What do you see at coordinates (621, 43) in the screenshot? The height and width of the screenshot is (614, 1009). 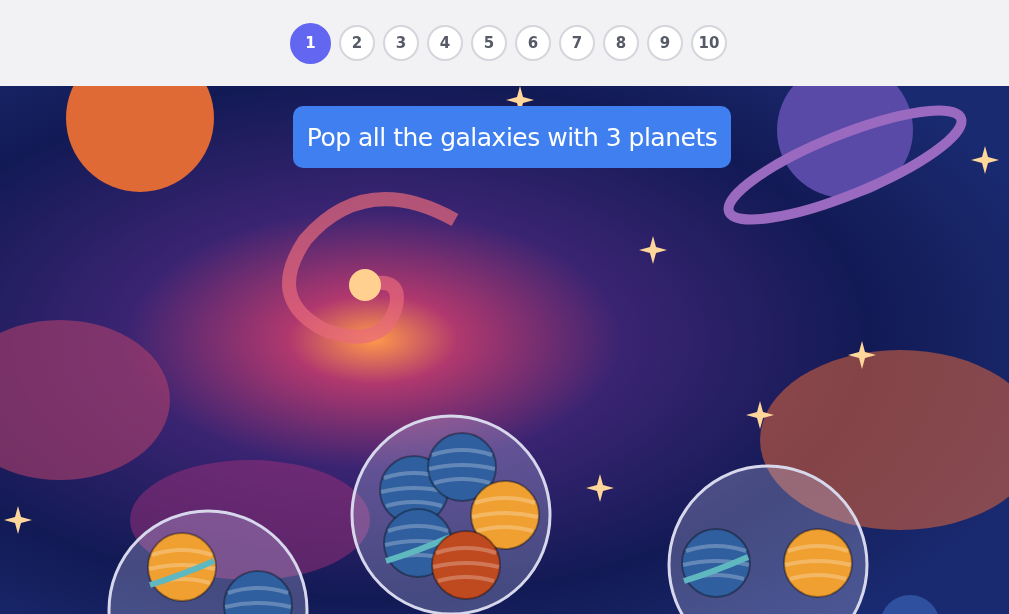 I see `level-button: 8` at bounding box center [621, 43].